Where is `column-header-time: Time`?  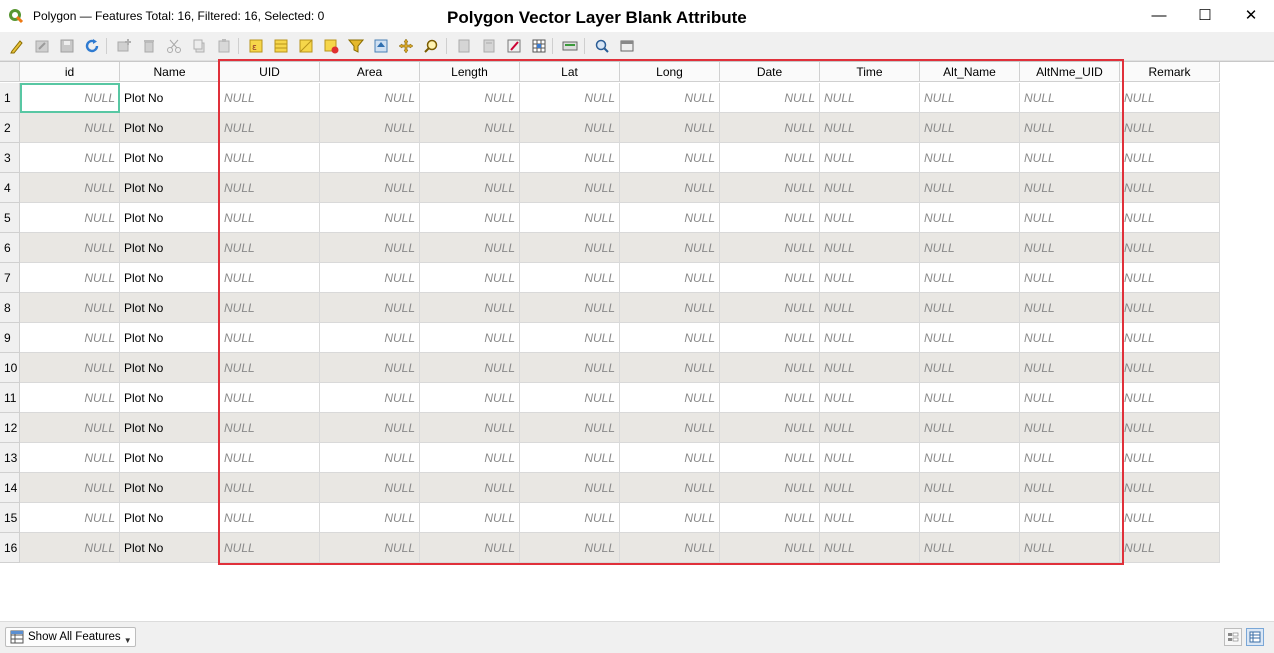
column-header-time: Time is located at coordinates (870, 72).